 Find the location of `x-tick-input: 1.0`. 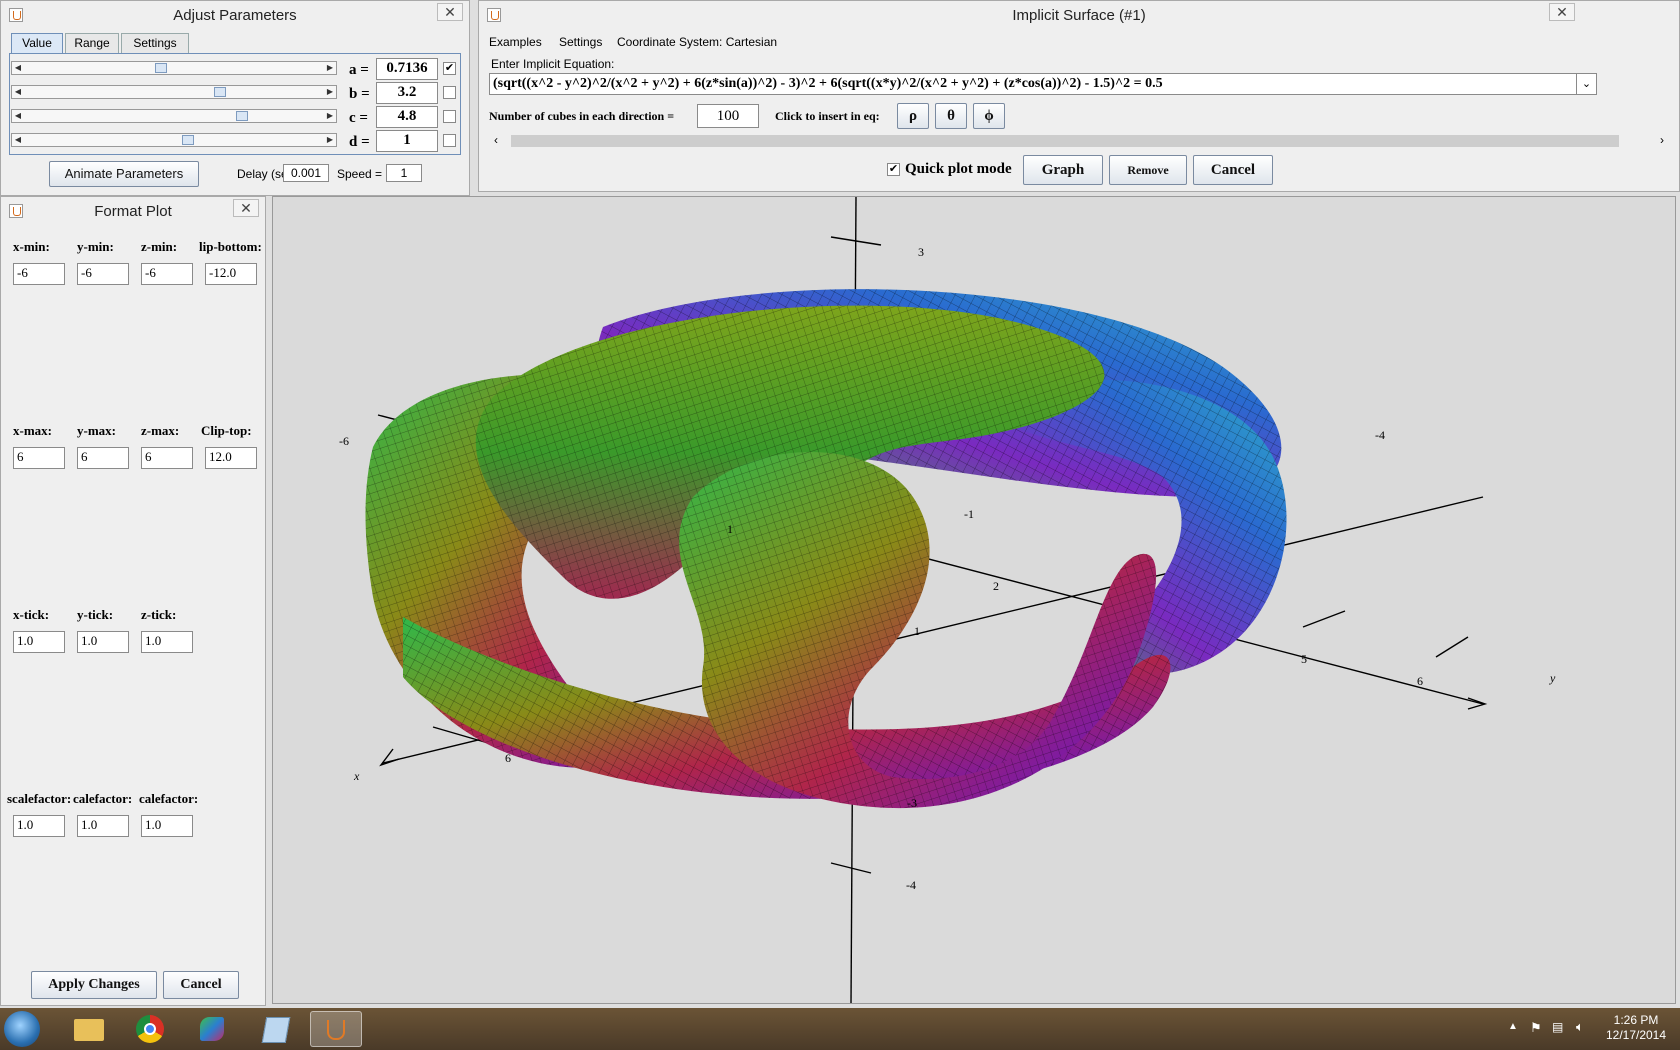

x-tick-input: 1.0 is located at coordinates (39, 642).